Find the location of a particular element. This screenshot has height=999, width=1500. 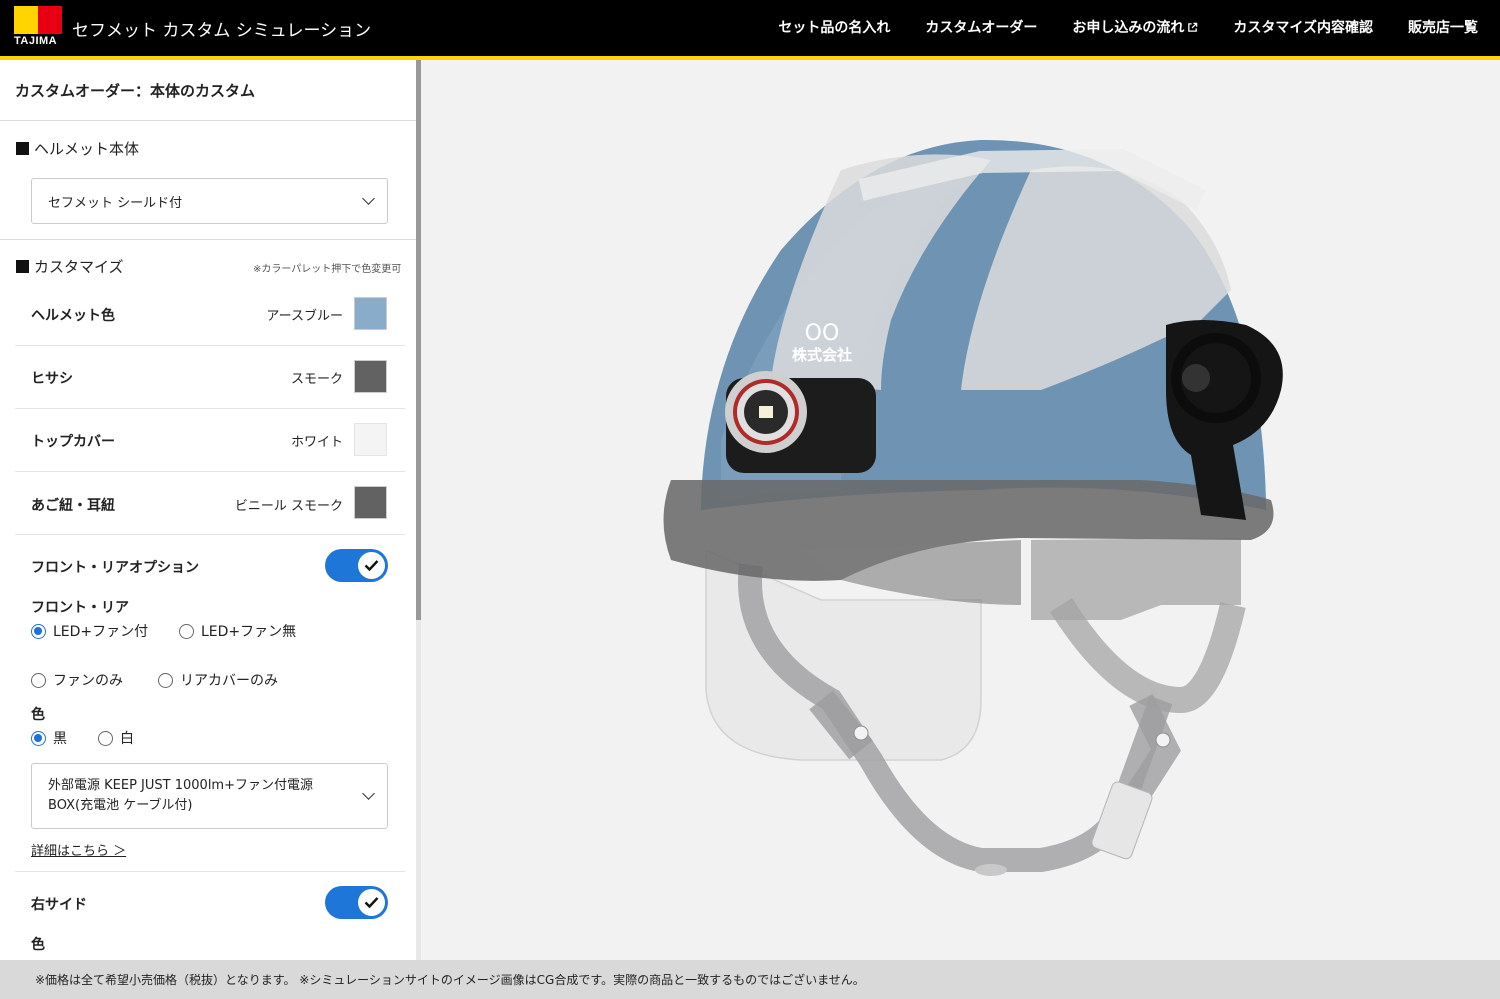

nav-custom-order: カスタムオーダー is located at coordinates (981, 27).